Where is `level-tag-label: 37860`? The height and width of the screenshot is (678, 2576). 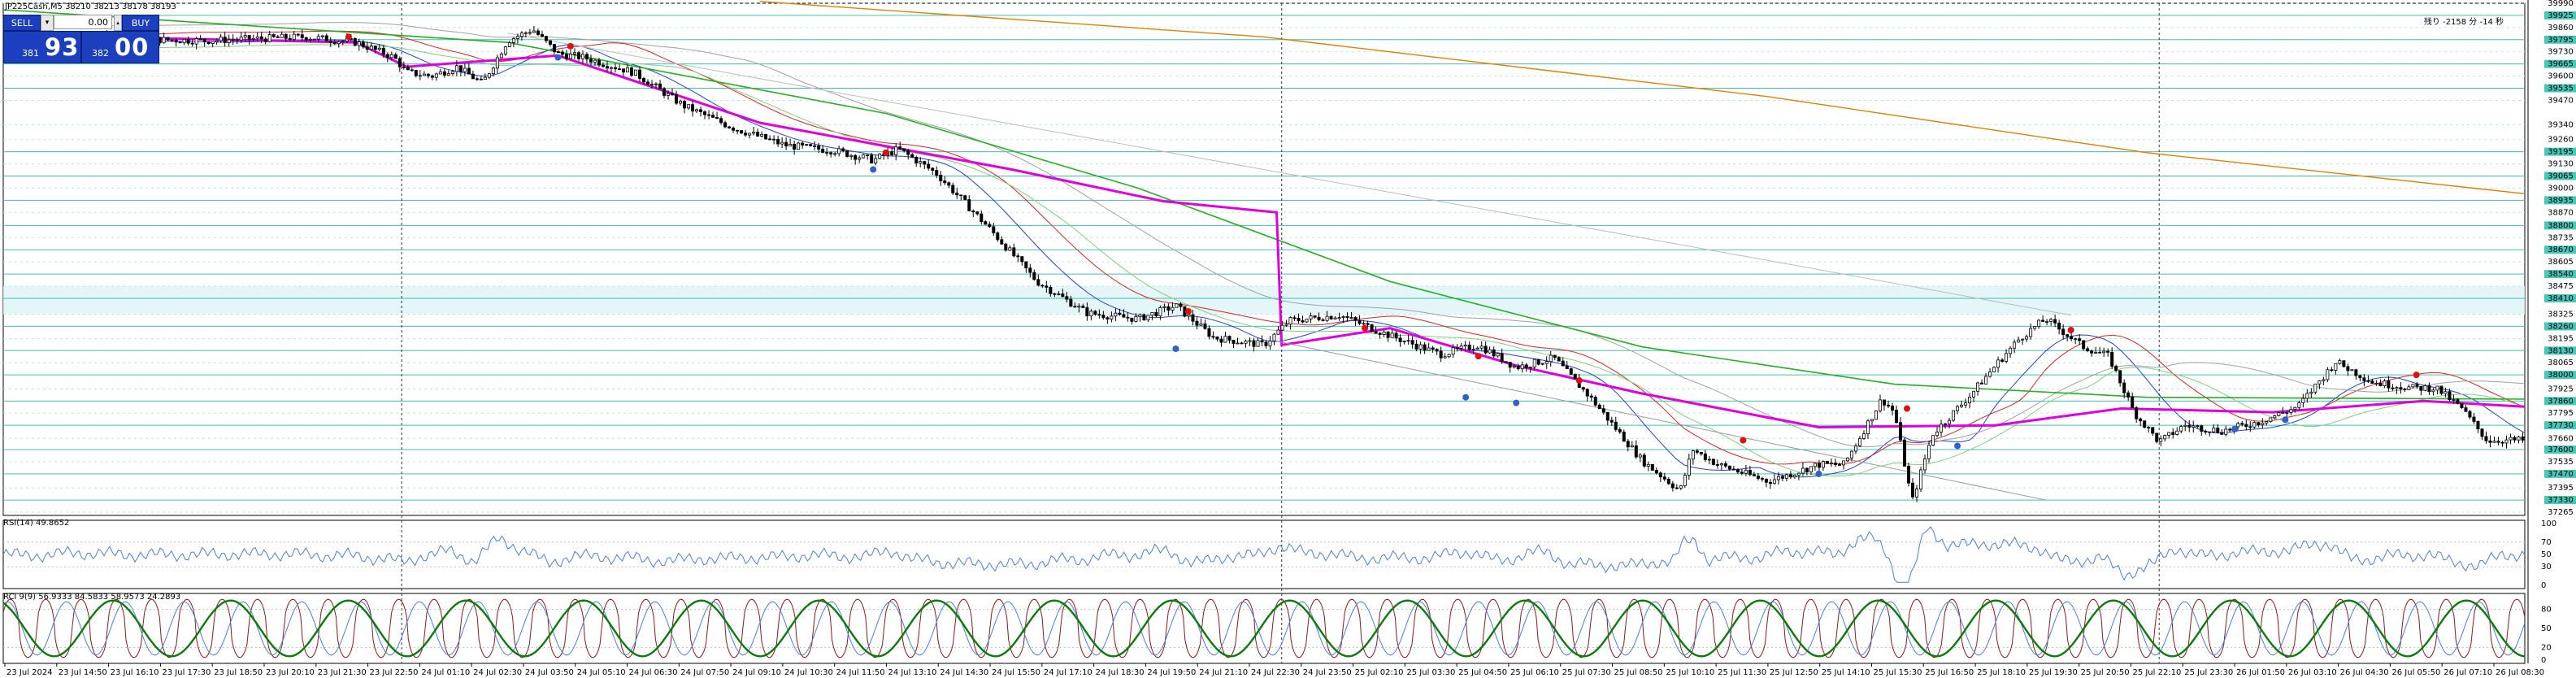 level-tag-label: 37860 is located at coordinates (2561, 401).